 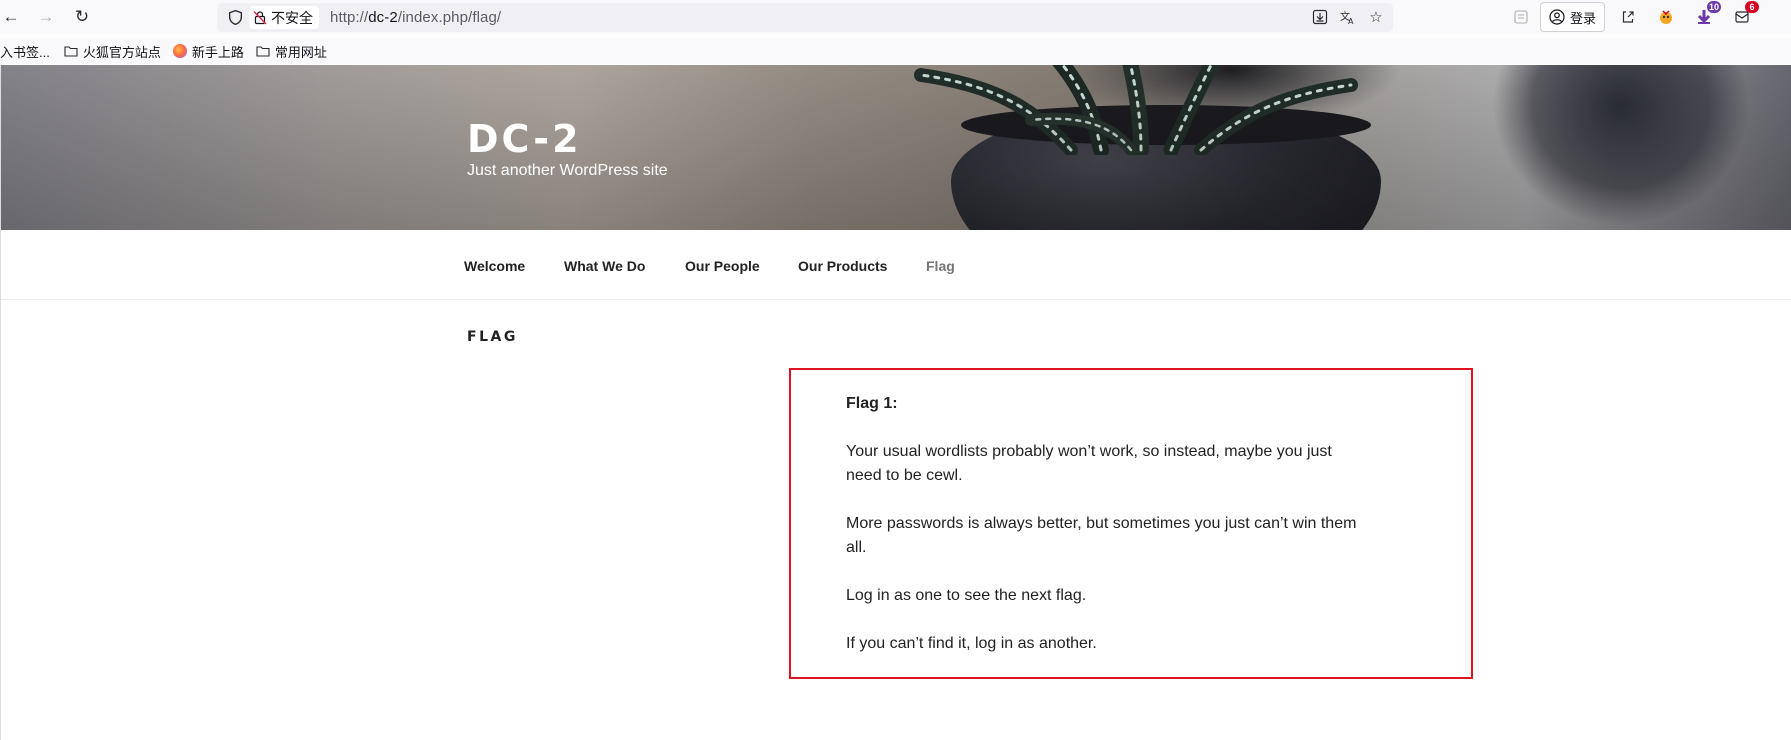 I want to click on url-text: http://dc-2/index.php/flag/, so click(x=415, y=17).